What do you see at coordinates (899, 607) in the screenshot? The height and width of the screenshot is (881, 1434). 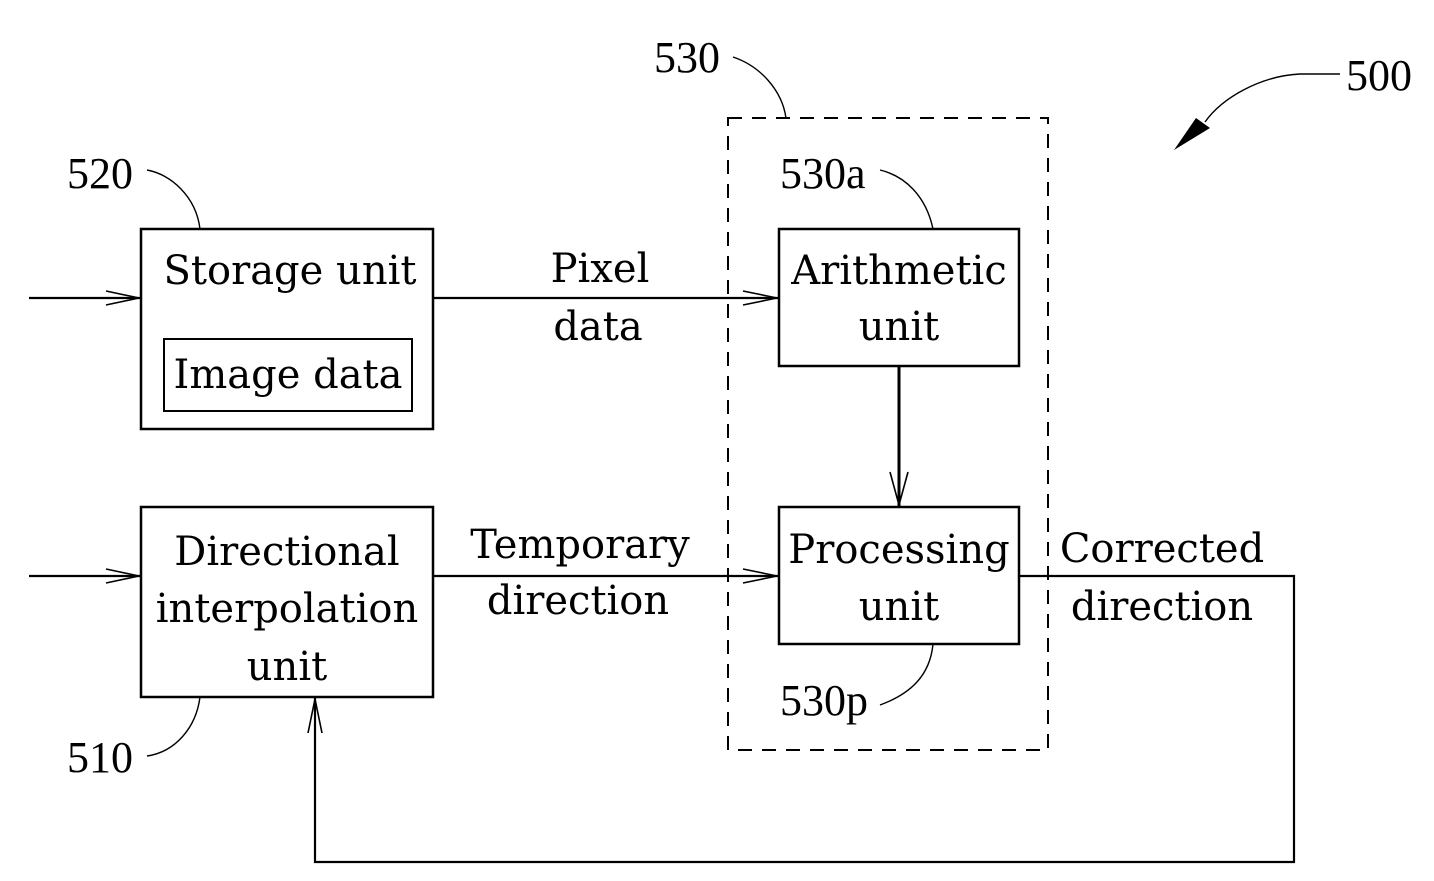 I see `processing-unit-line-2: unit` at bounding box center [899, 607].